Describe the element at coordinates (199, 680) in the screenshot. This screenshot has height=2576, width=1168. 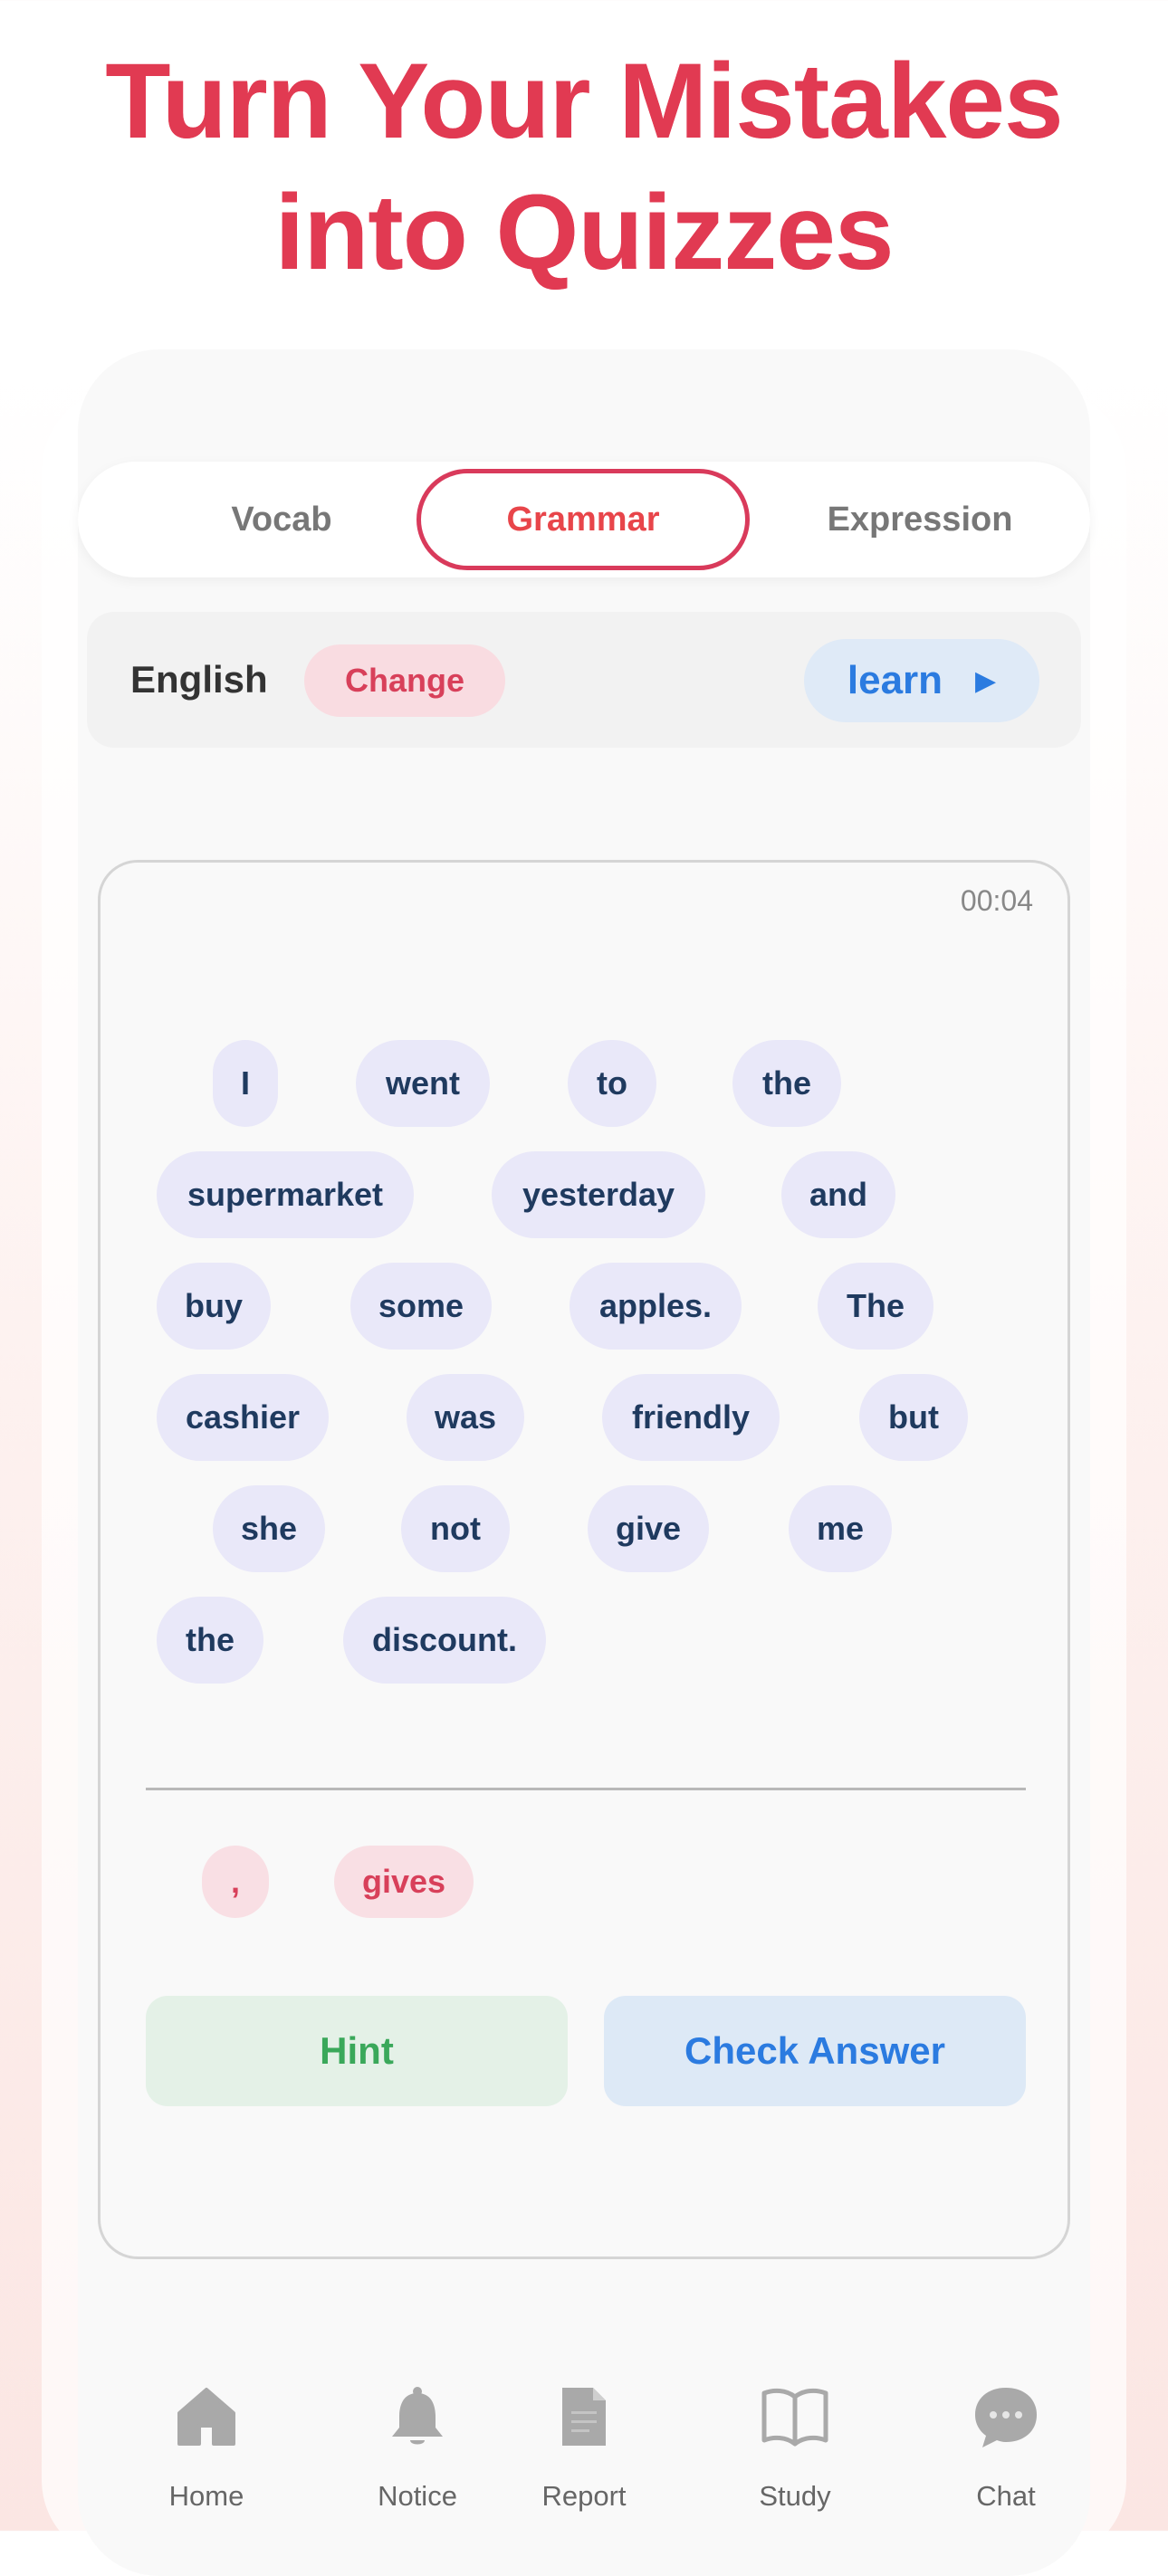
I see `language-name: English` at that location.